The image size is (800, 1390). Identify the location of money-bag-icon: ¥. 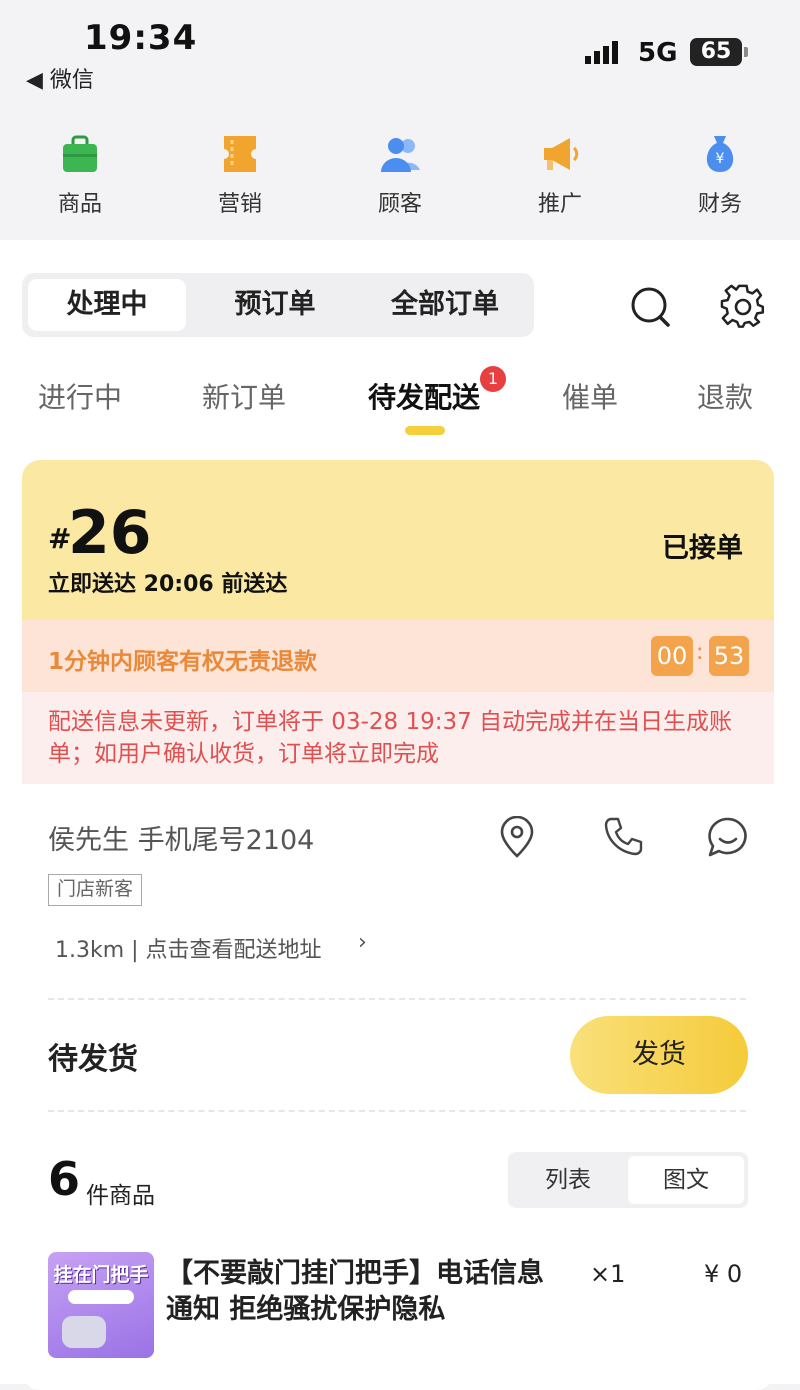
(720, 154).